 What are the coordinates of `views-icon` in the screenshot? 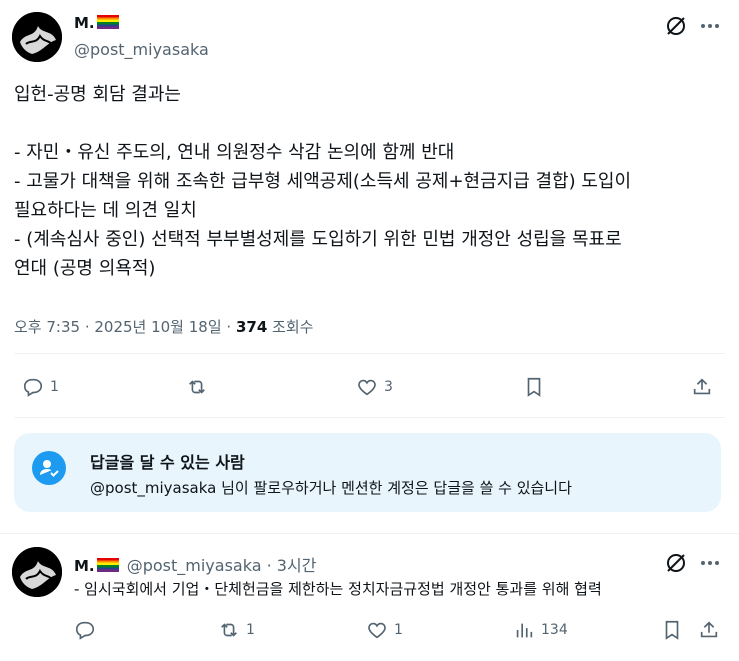 It's located at (524, 630).